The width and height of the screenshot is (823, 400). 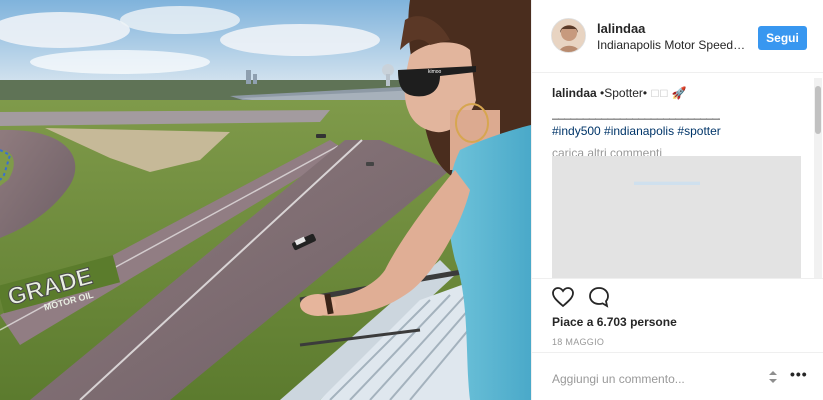 What do you see at coordinates (624, 93) in the screenshot?
I see `caption-text: •Spotter•` at bounding box center [624, 93].